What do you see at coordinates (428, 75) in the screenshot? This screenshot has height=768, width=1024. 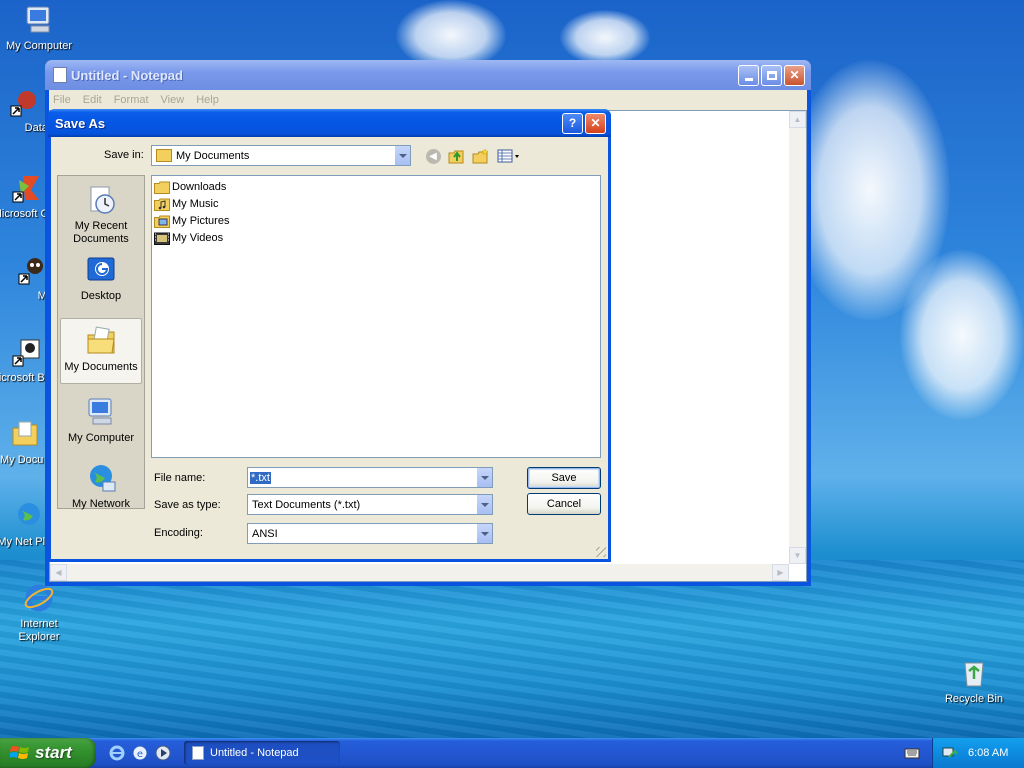 I see `notepad-titlebar: Untitled - Notepad ✕` at bounding box center [428, 75].